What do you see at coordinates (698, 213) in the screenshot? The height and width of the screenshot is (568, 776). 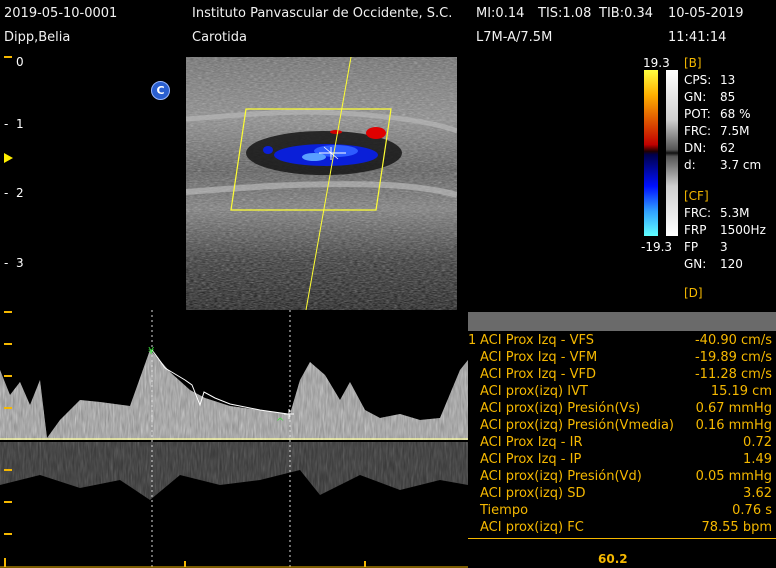 I see `cf-frc-key: FRC:` at bounding box center [698, 213].